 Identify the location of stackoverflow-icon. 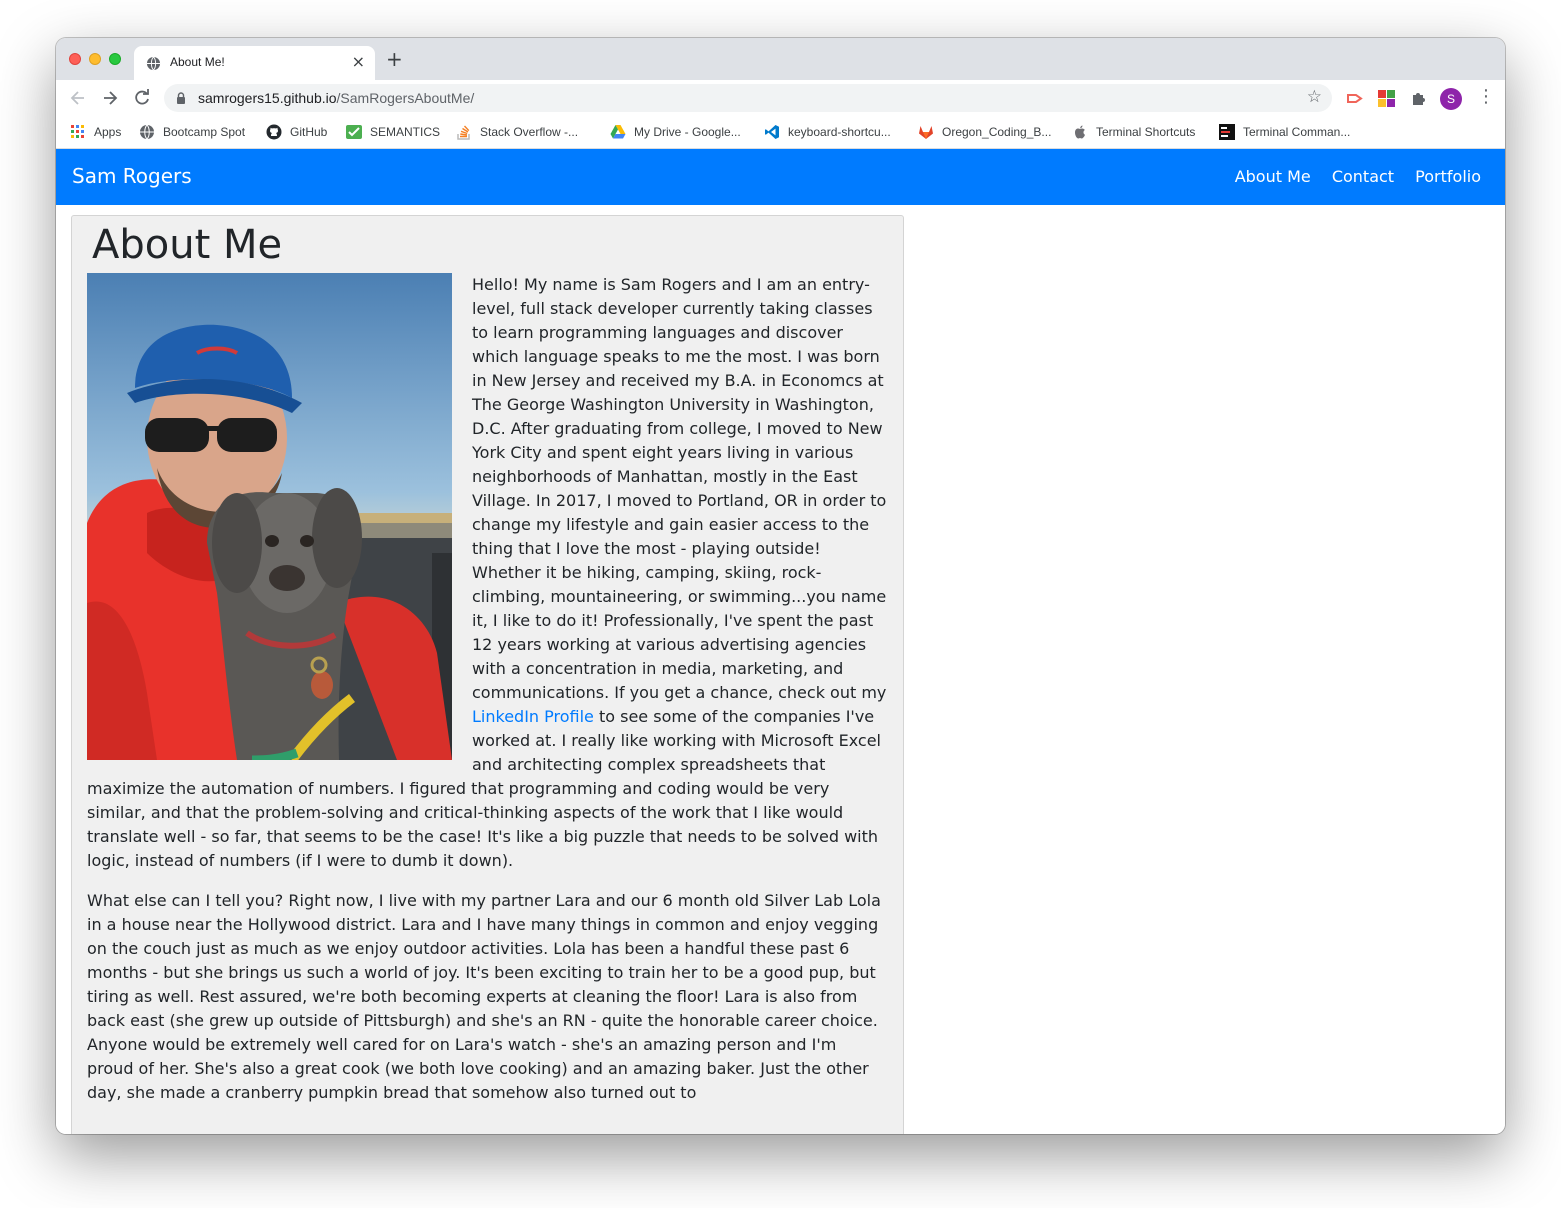
(463, 132).